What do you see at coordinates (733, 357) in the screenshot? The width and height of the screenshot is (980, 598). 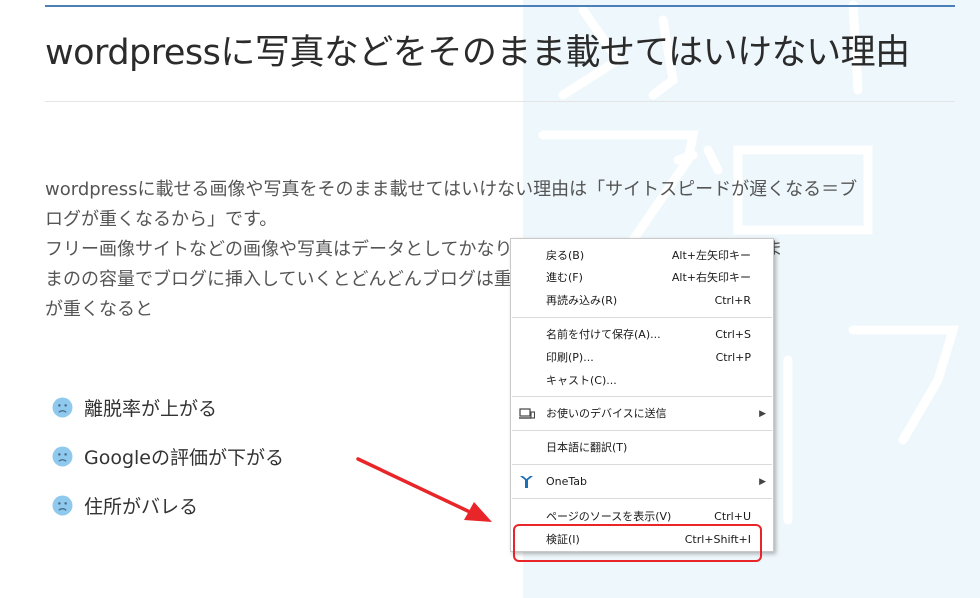 I see `menu-item-shortcut: Ctrl+P` at bounding box center [733, 357].